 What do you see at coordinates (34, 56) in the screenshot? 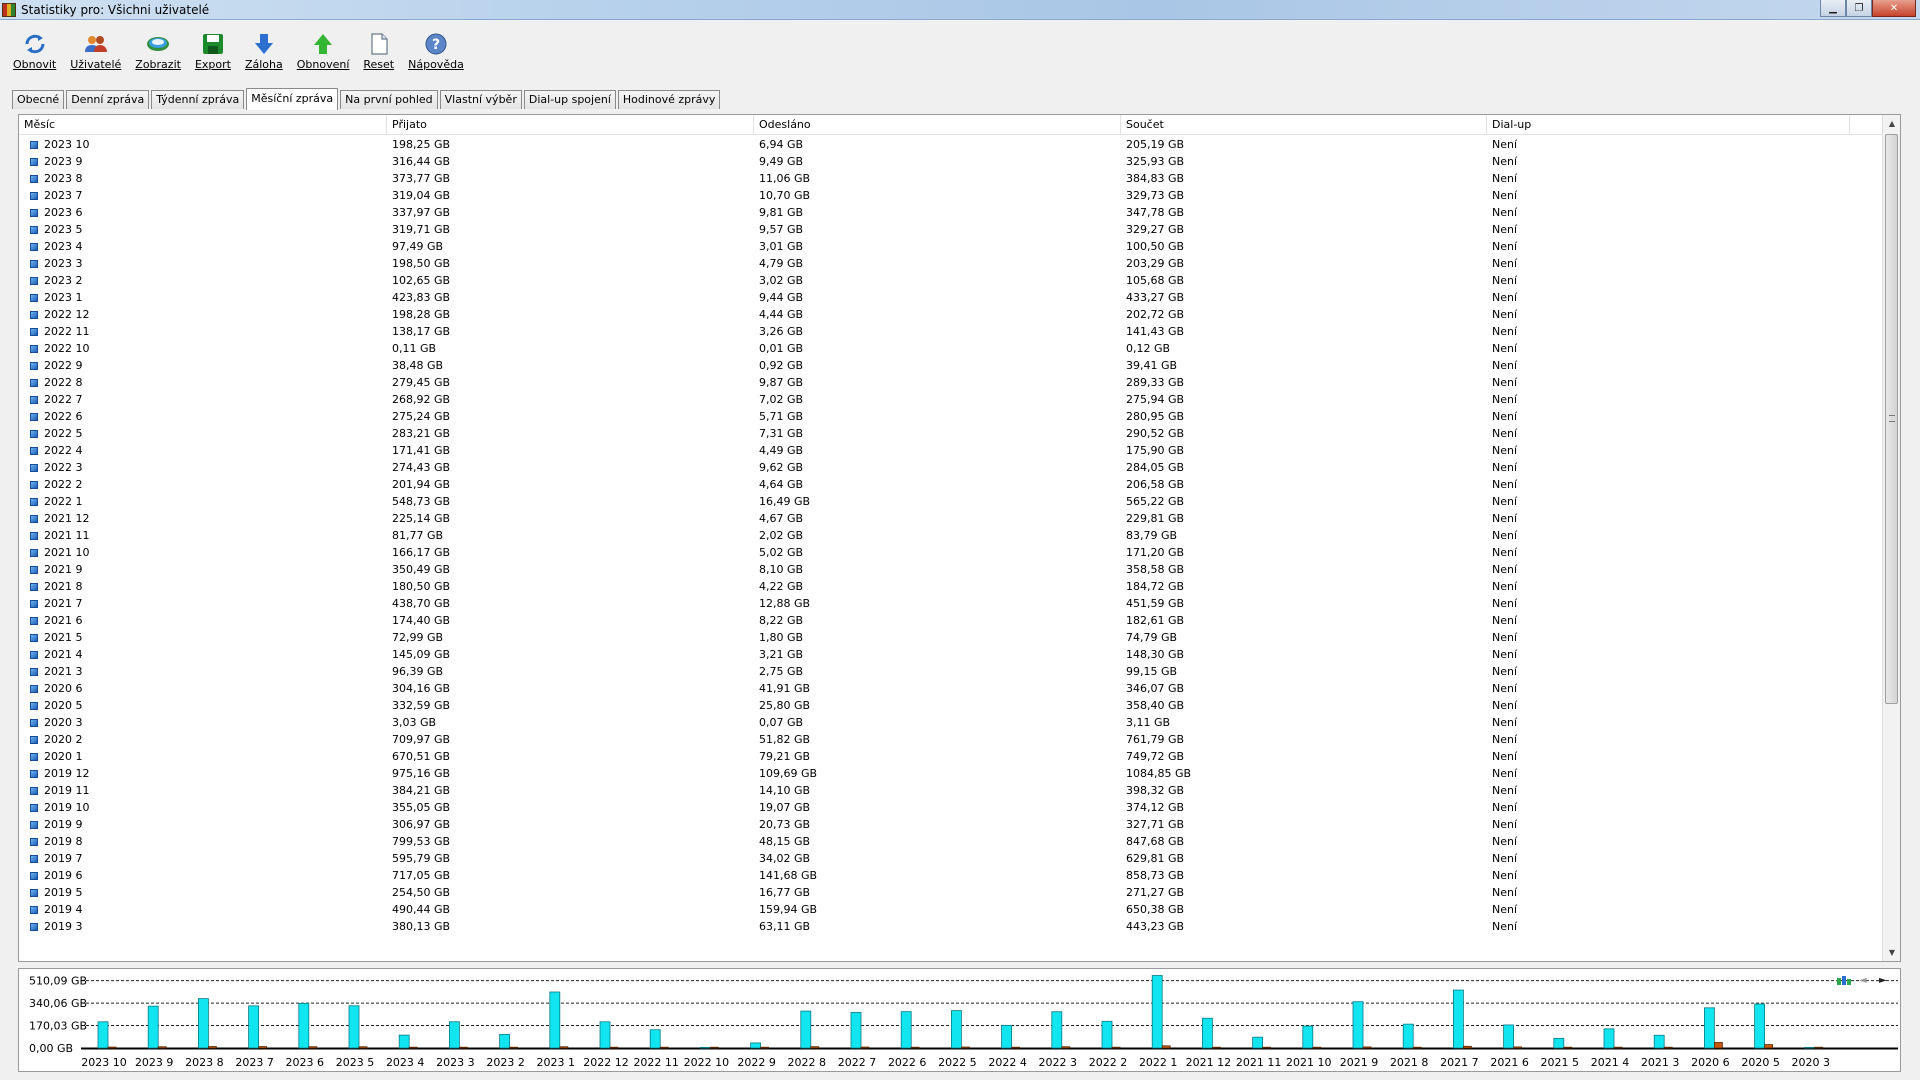
I see `refresh-button: Obnovit` at bounding box center [34, 56].